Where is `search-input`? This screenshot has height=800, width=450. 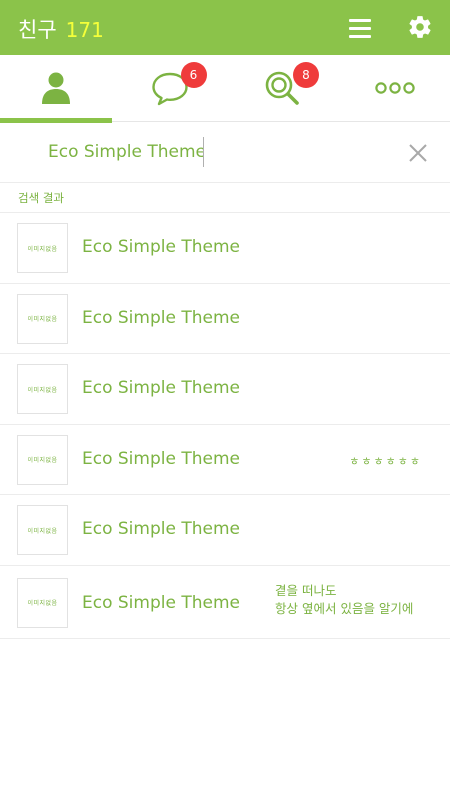 search-input is located at coordinates (126, 152).